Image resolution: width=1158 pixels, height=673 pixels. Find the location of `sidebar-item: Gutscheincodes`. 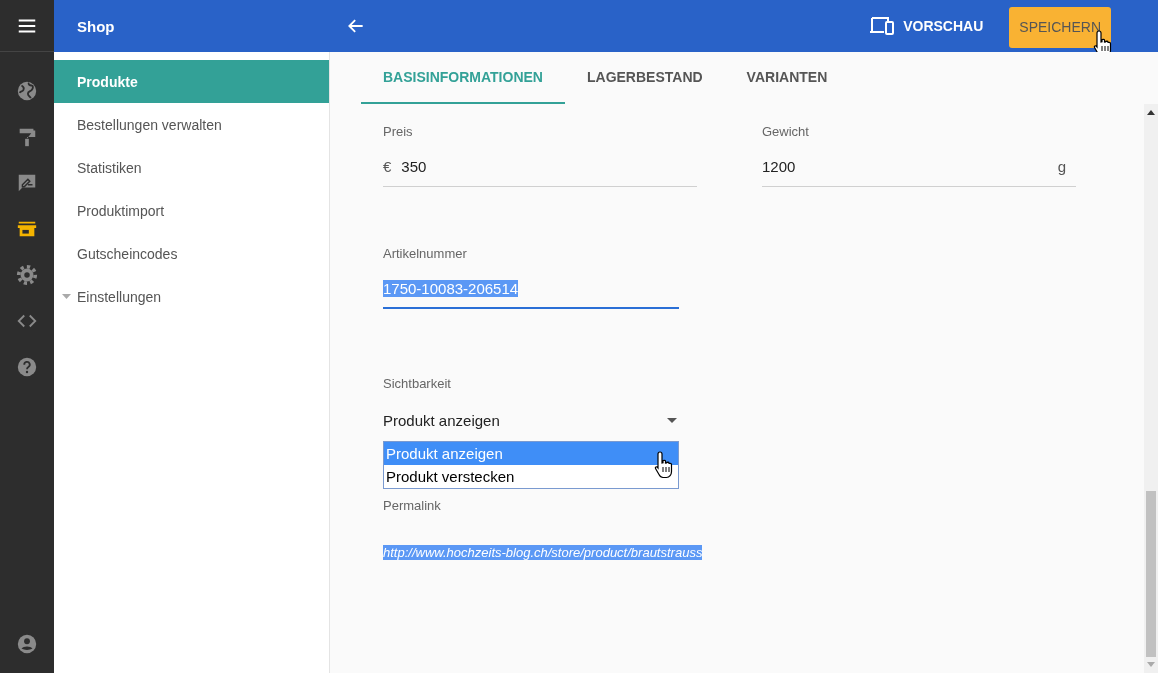

sidebar-item: Gutscheincodes is located at coordinates (191, 253).